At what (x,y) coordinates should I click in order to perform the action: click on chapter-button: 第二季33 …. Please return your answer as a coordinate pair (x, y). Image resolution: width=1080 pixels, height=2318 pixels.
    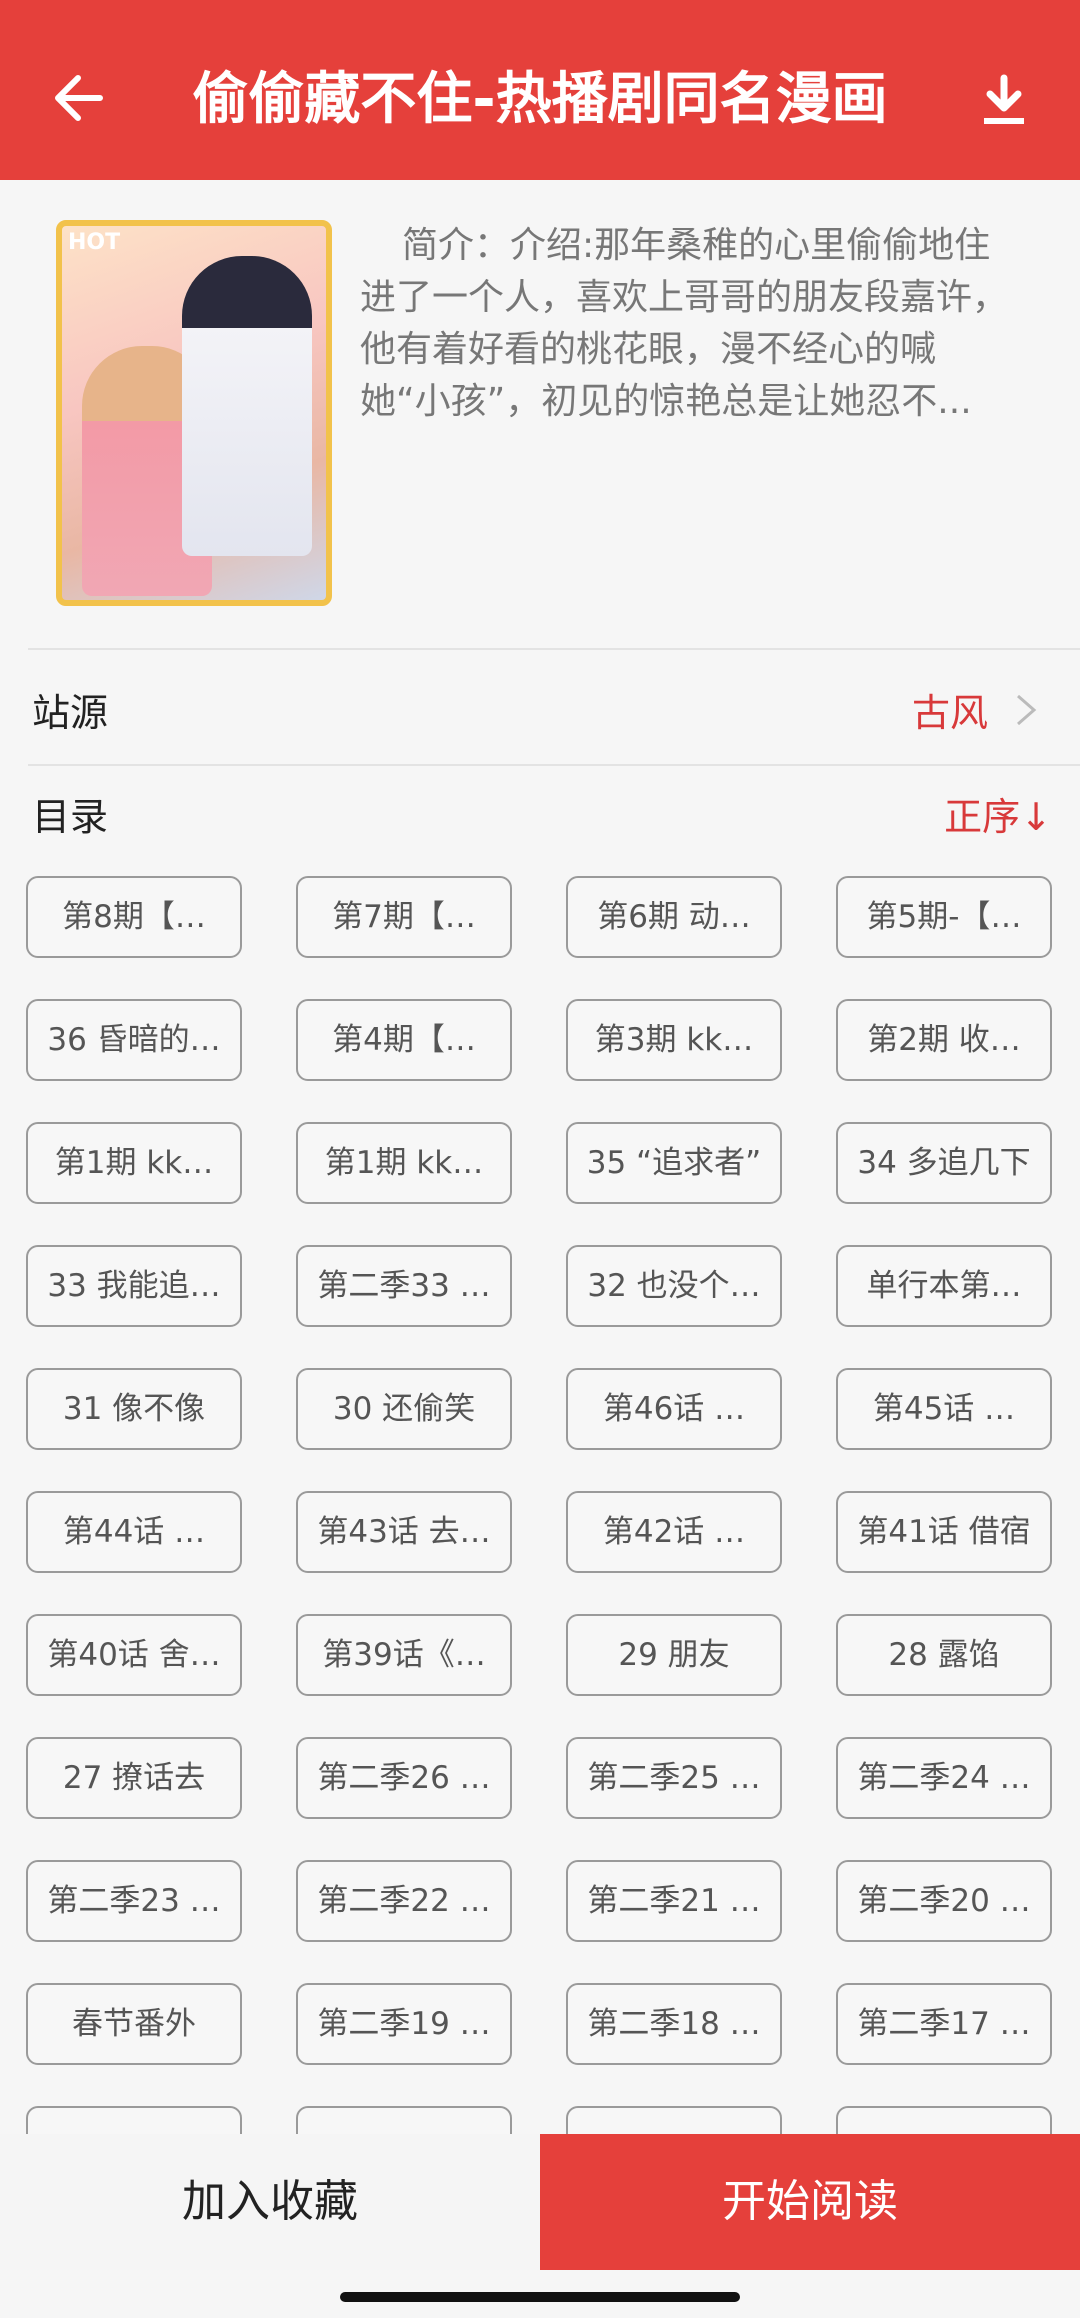
    Looking at the image, I should click on (404, 1286).